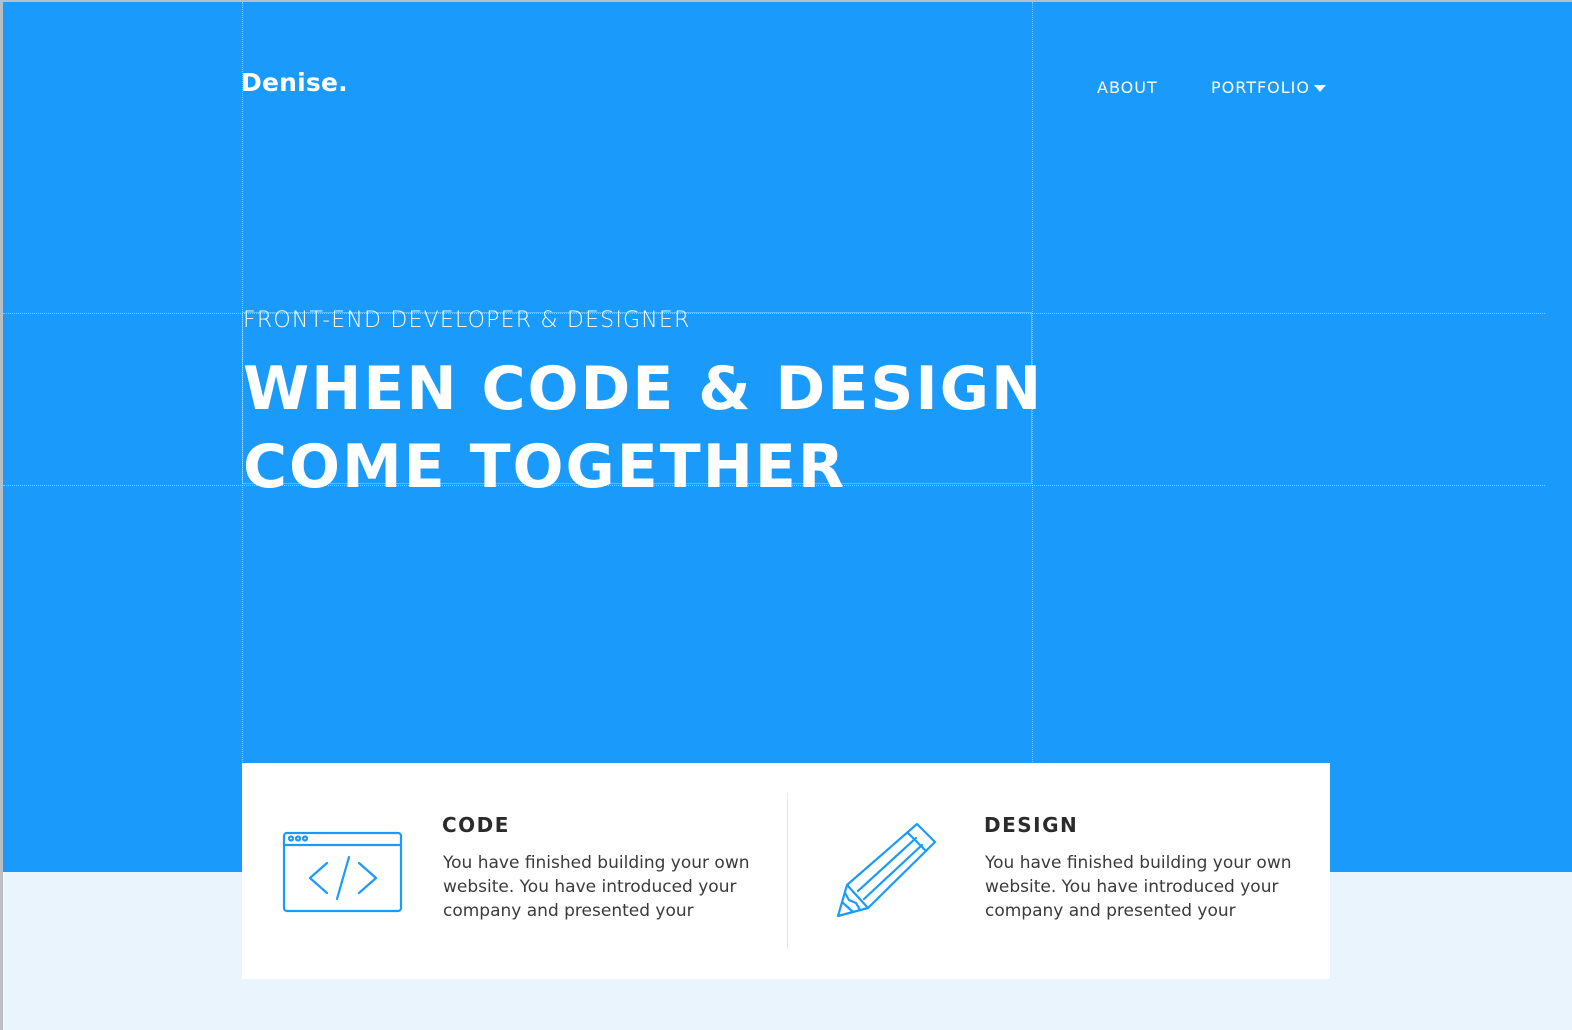  Describe the element at coordinates (1031, 825) in the screenshot. I see `feature-title-design: DESIGN` at that location.